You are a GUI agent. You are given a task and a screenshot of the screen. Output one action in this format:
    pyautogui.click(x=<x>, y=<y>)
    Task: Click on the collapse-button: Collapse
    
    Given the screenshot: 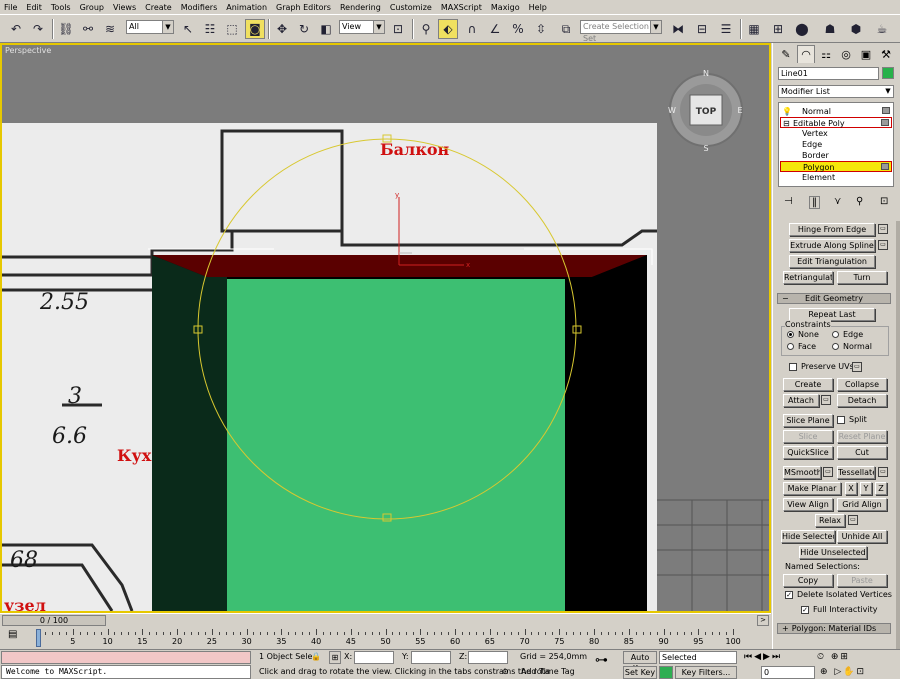 What is the action you would take?
    pyautogui.click(x=862, y=384)
    